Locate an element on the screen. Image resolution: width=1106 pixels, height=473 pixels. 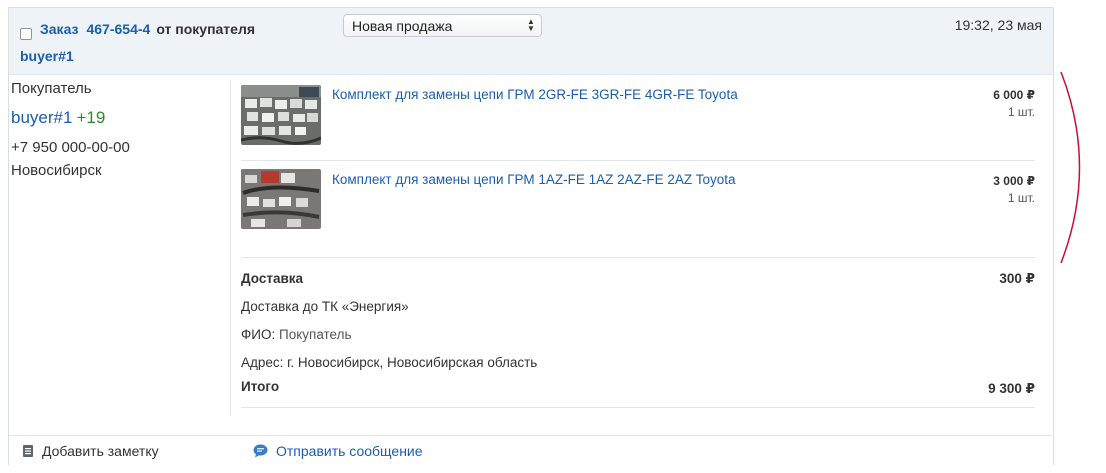
send-message-button: Отправить сообщение is located at coordinates (338, 451).